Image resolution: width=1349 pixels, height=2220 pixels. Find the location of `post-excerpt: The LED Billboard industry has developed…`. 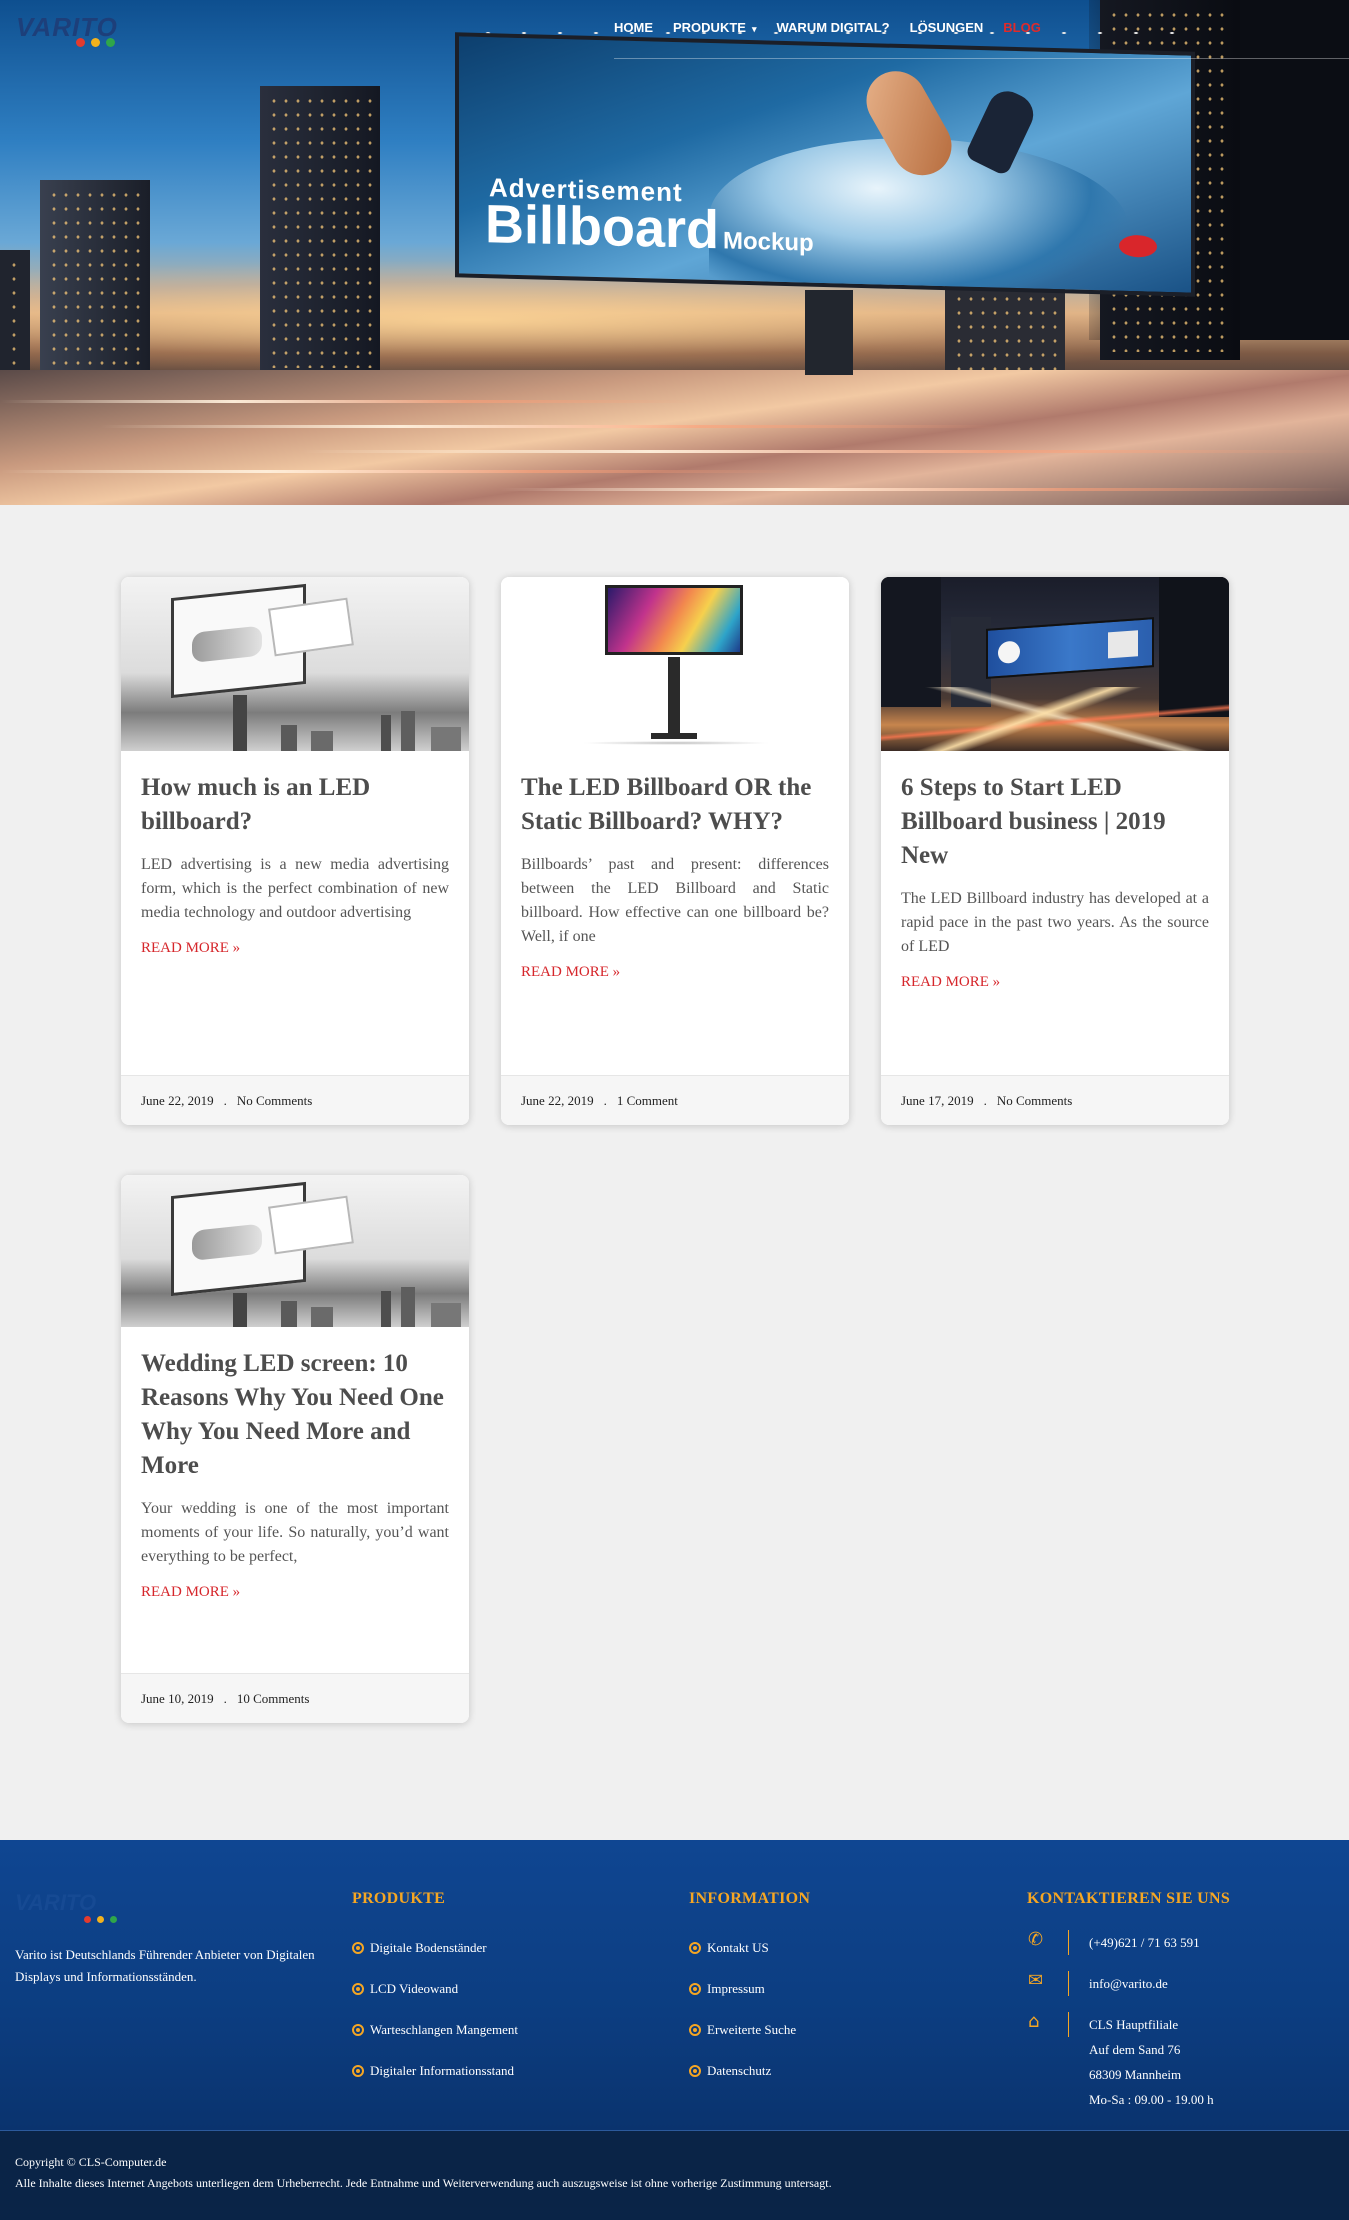

post-excerpt: The LED Billboard industry has developed… is located at coordinates (1055, 922).